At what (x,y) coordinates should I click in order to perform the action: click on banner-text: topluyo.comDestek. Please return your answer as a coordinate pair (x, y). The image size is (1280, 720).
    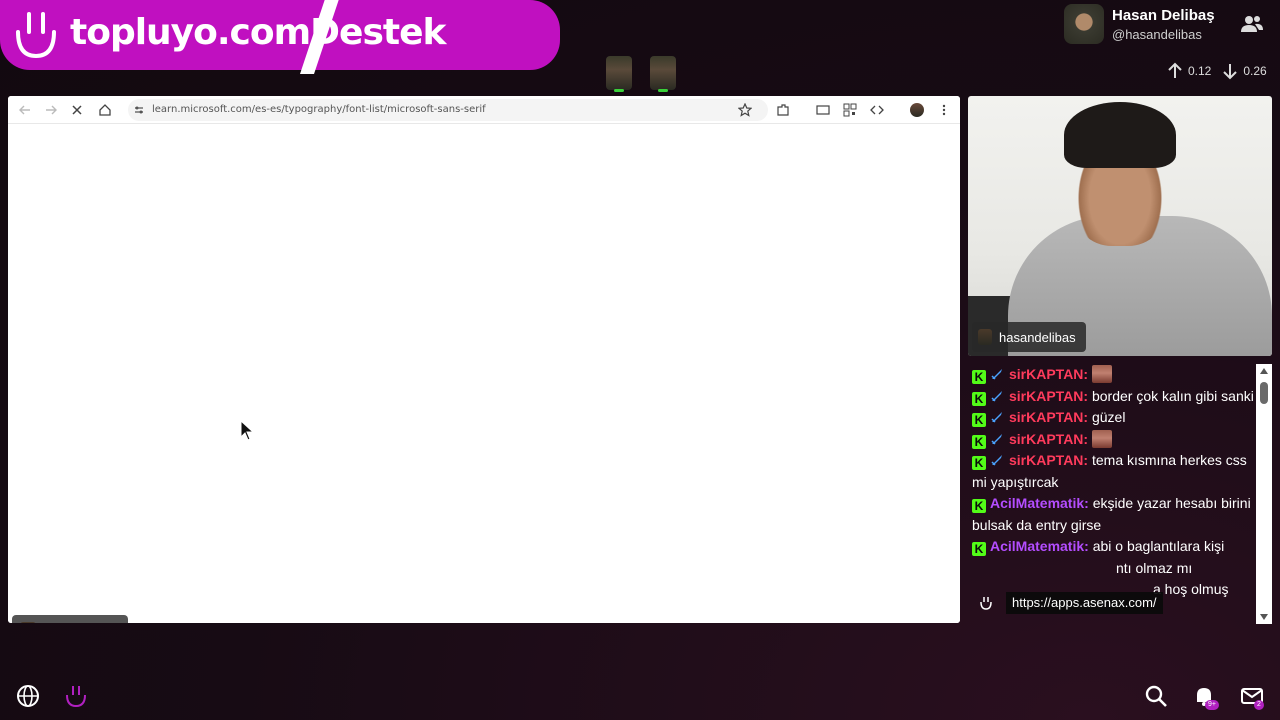
    Looking at the image, I should click on (258, 32).